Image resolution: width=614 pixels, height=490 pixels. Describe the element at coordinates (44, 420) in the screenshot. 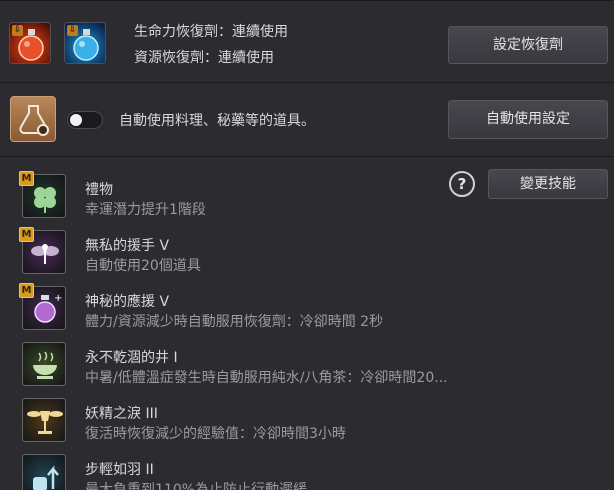

I see `winged-goblet-icon` at that location.